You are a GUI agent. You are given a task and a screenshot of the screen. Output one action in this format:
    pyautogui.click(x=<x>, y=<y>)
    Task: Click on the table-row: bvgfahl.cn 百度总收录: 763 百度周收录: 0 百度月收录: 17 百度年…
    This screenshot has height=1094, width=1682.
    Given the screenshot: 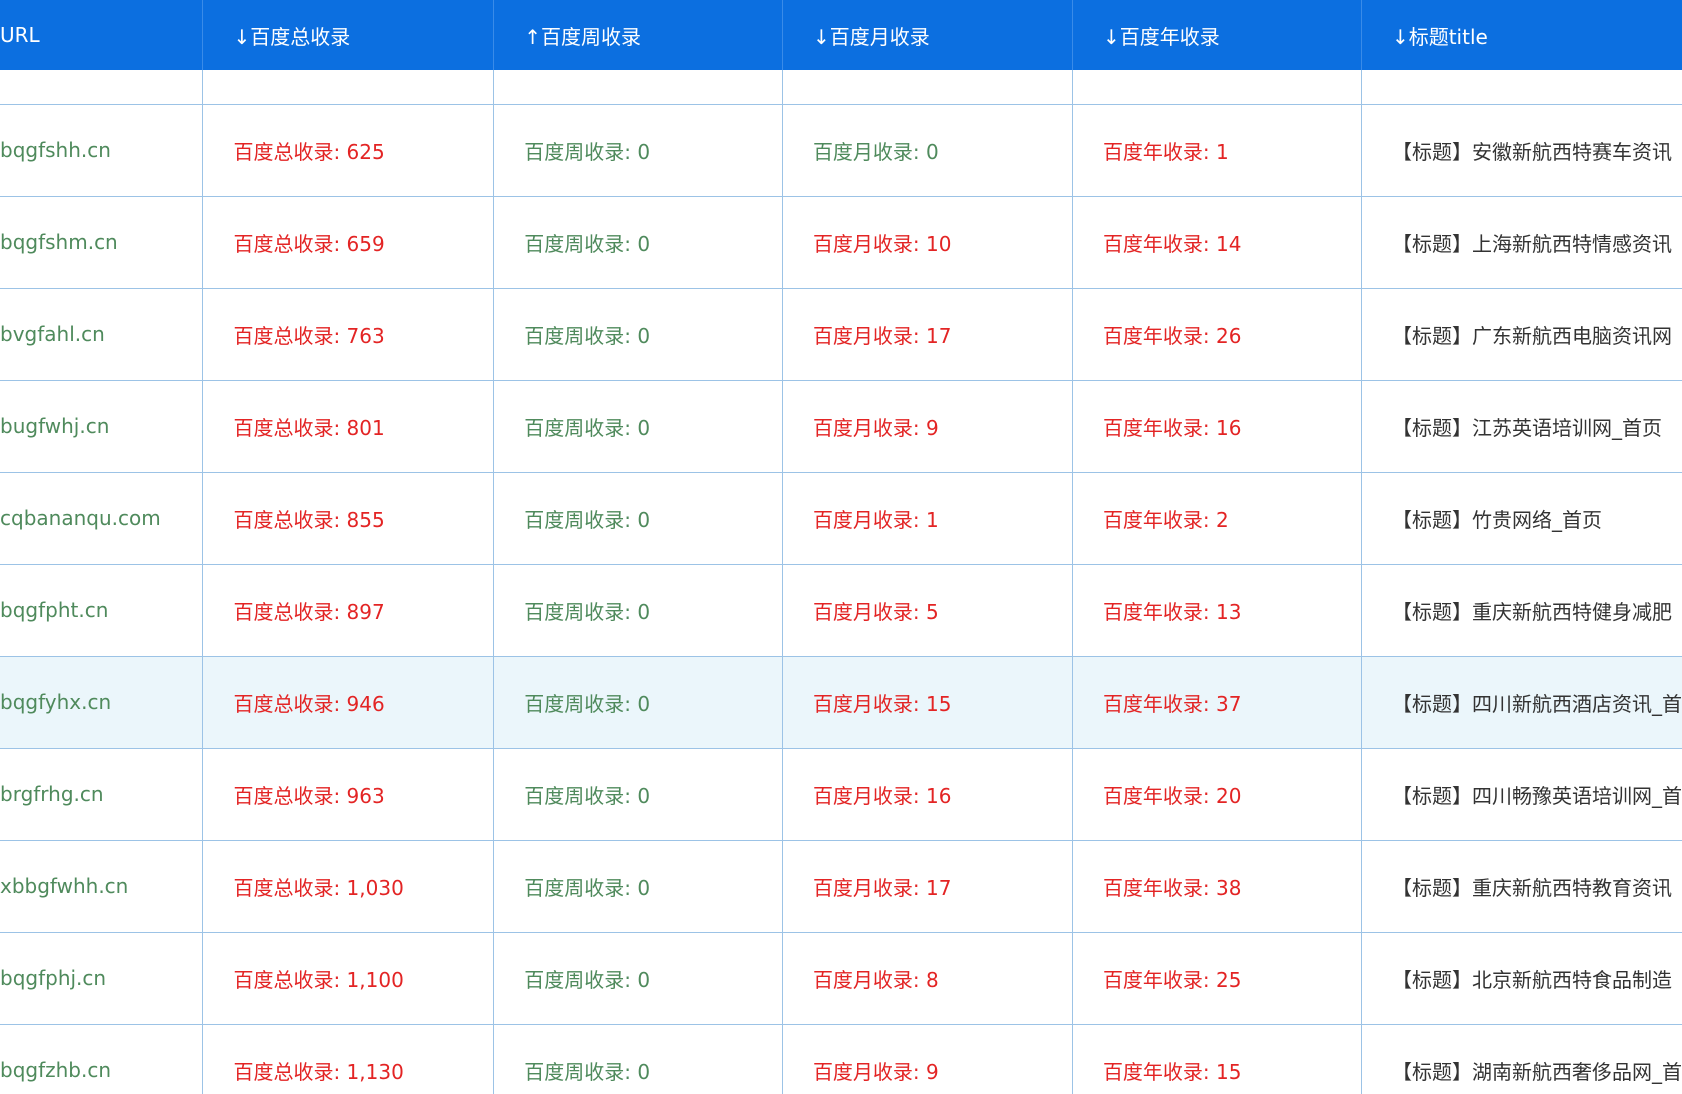 What is the action you would take?
    pyautogui.click(x=841, y=334)
    